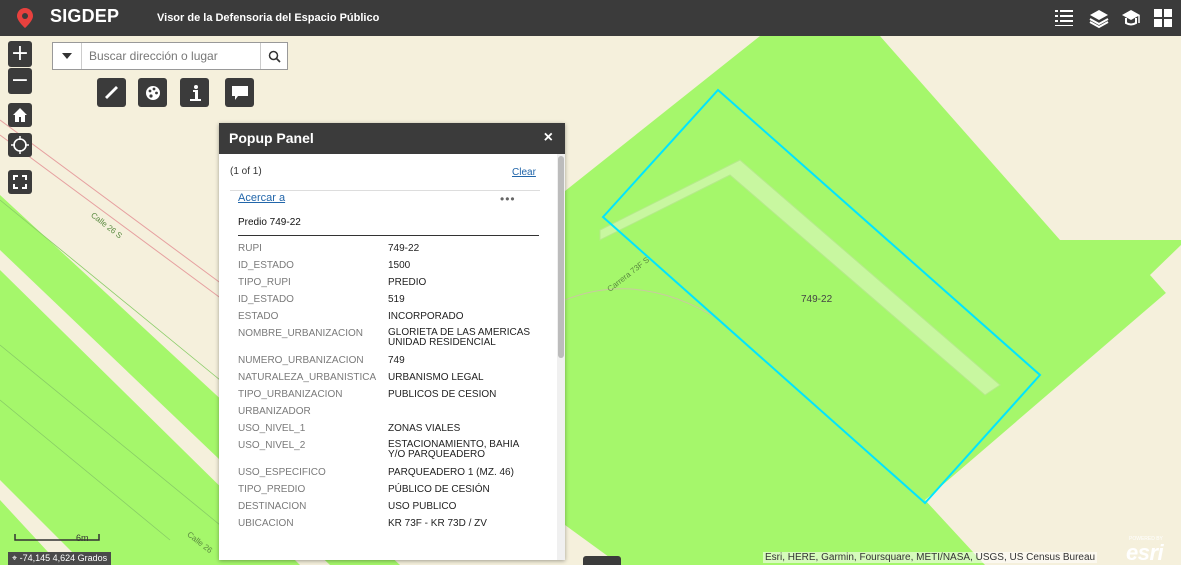  Describe the element at coordinates (266, 523) in the screenshot. I see `attribute-key: UBICACION` at that location.